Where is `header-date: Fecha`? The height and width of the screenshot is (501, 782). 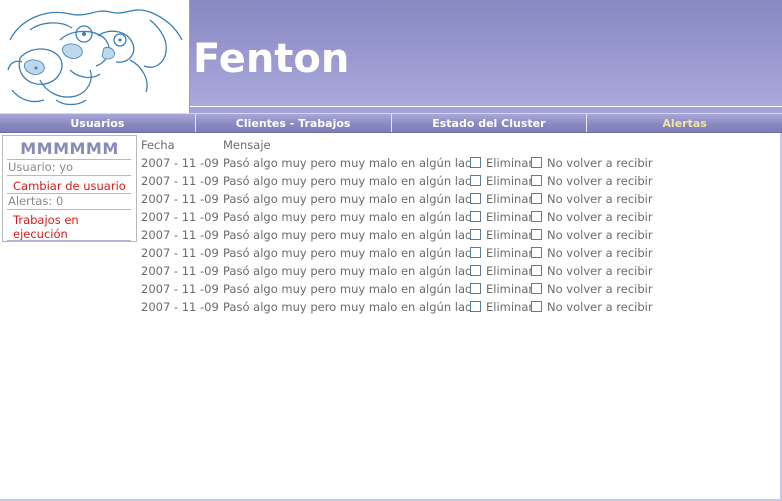
header-date: Fecha is located at coordinates (158, 145).